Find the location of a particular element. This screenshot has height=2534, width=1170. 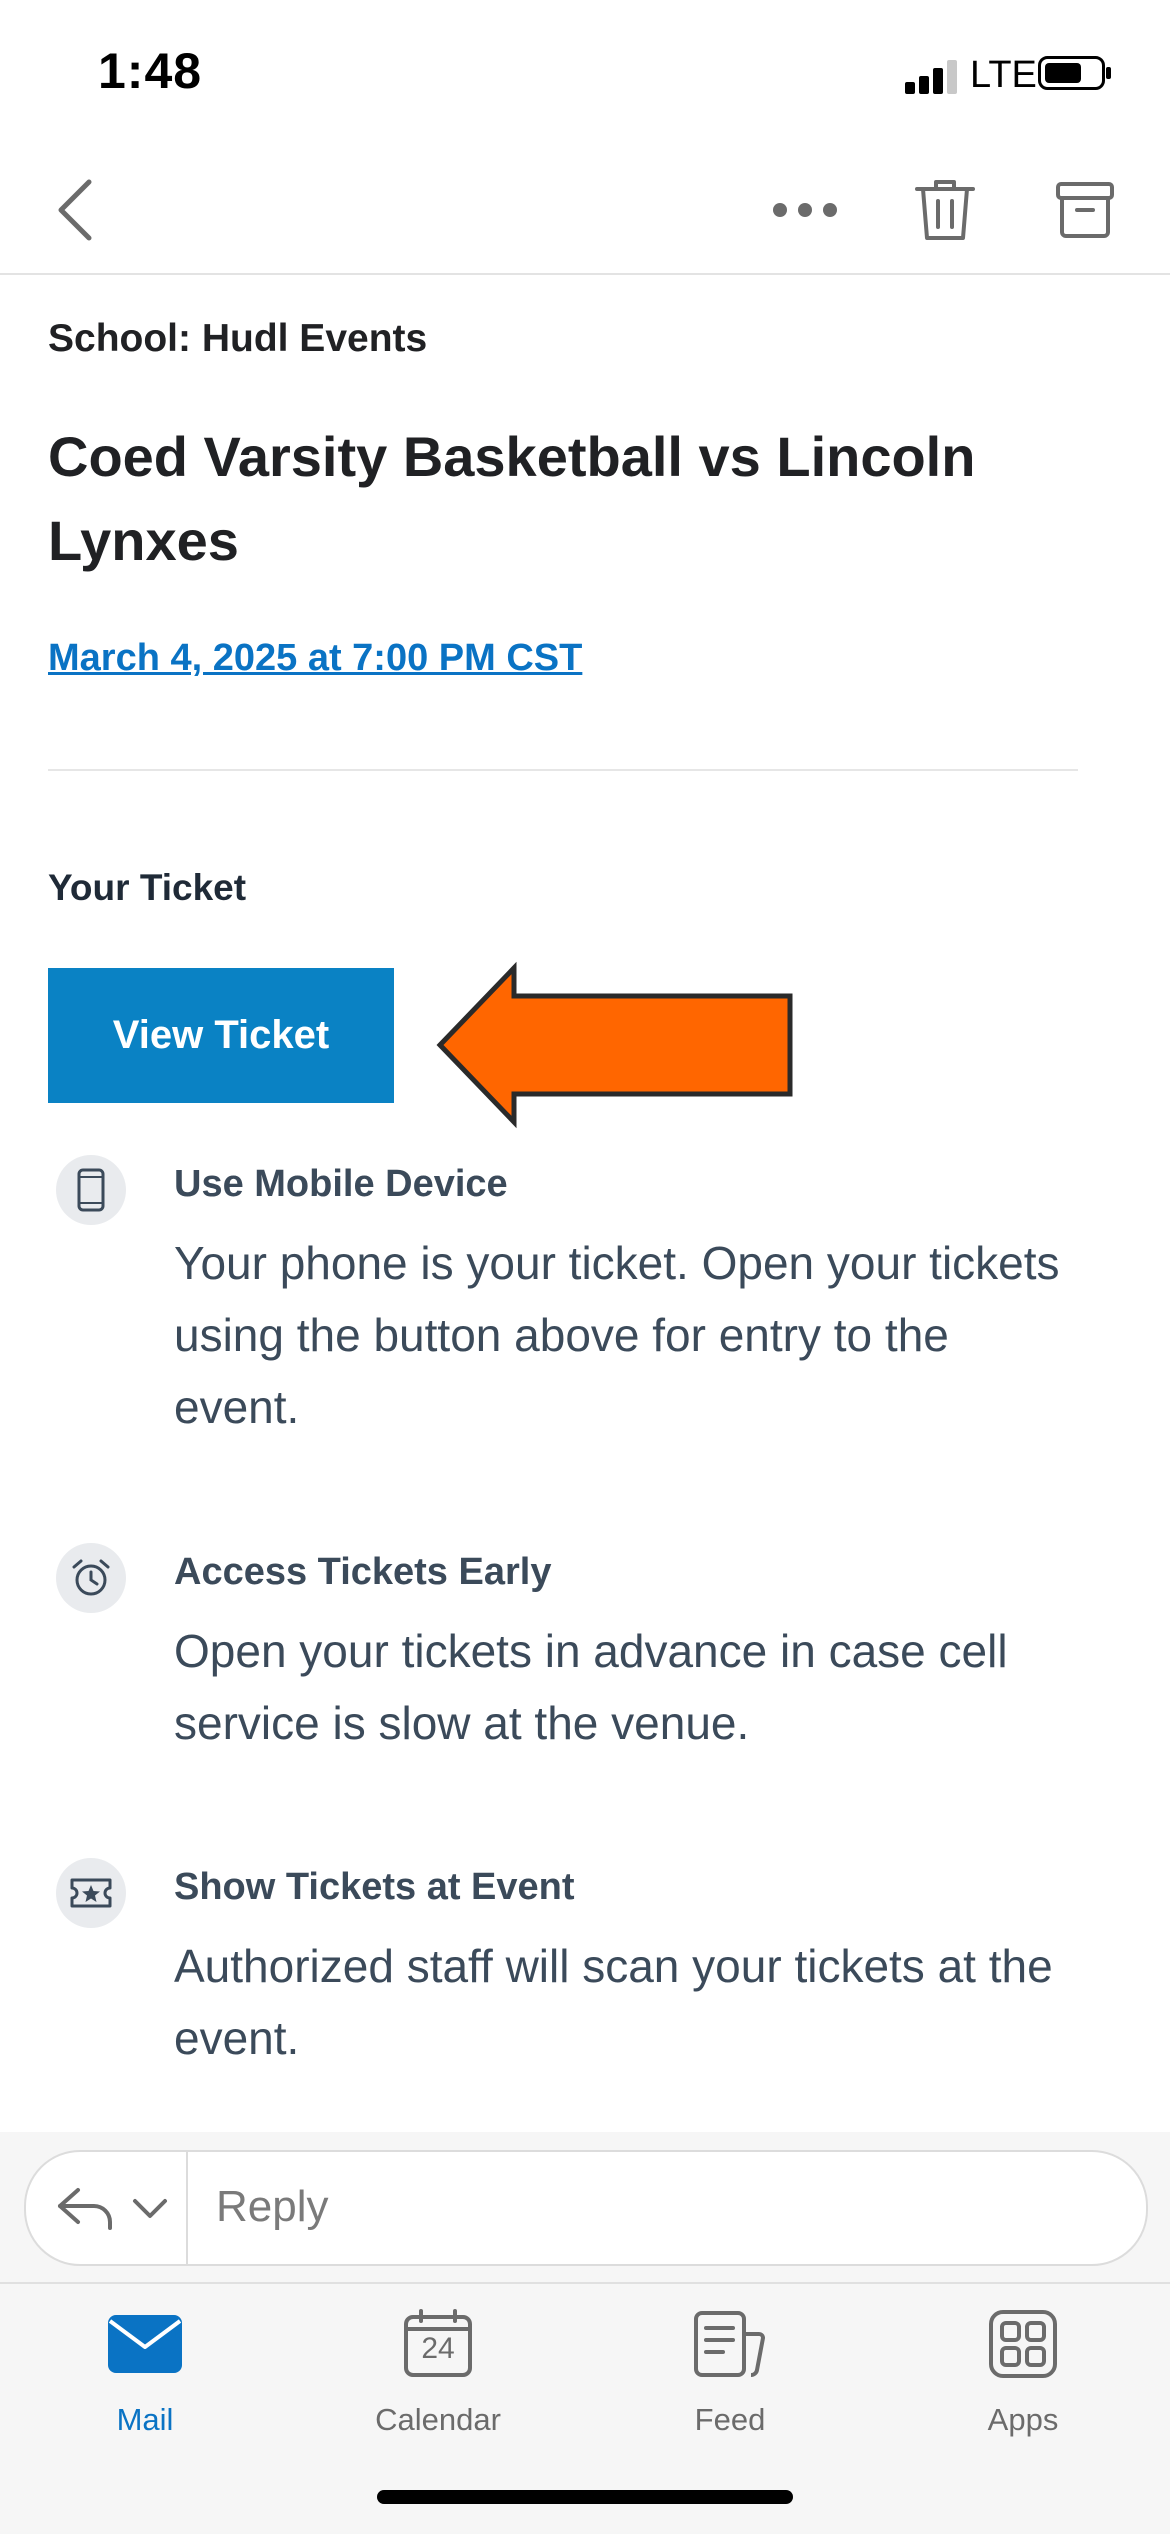

tab-apps: Apps is located at coordinates (1023, 2379).